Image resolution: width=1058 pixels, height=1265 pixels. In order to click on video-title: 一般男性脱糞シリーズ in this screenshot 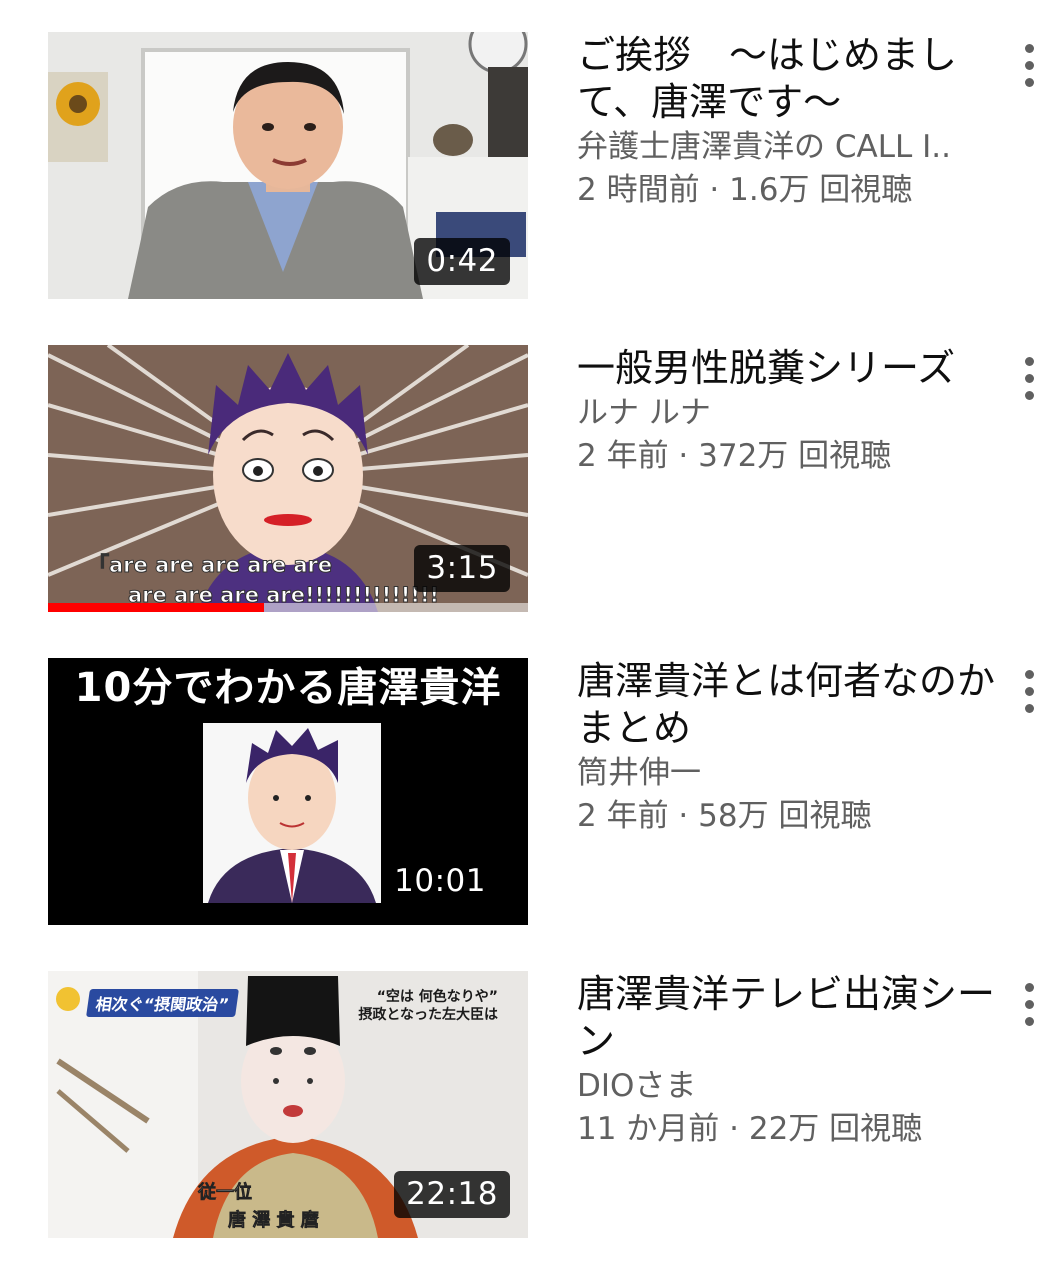, I will do `click(787, 368)`.